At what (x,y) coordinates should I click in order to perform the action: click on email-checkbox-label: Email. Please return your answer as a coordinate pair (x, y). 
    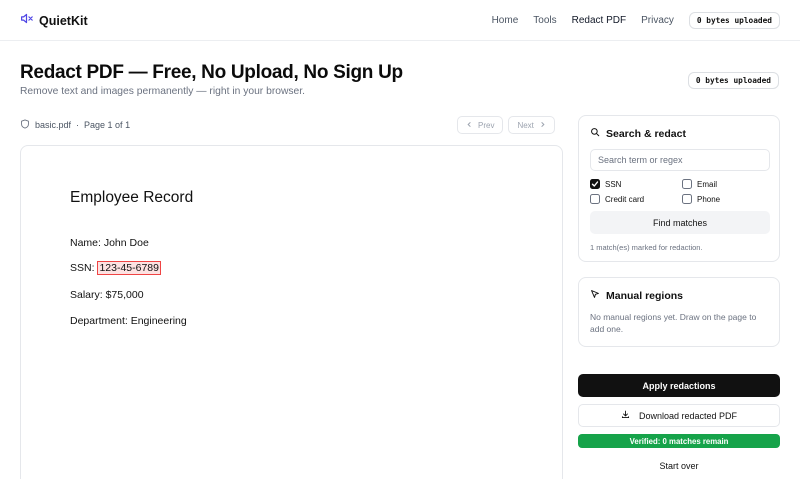
    Looking at the image, I should click on (707, 184).